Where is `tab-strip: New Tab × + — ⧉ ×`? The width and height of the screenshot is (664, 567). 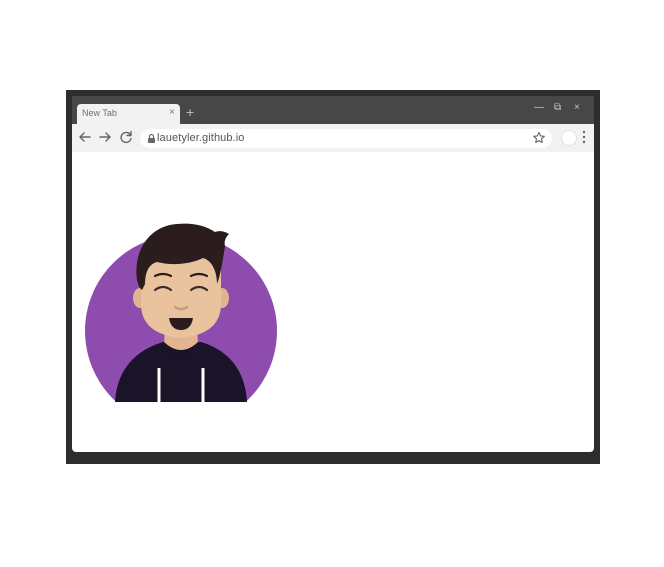 tab-strip: New Tab × + — ⧉ × is located at coordinates (333, 110).